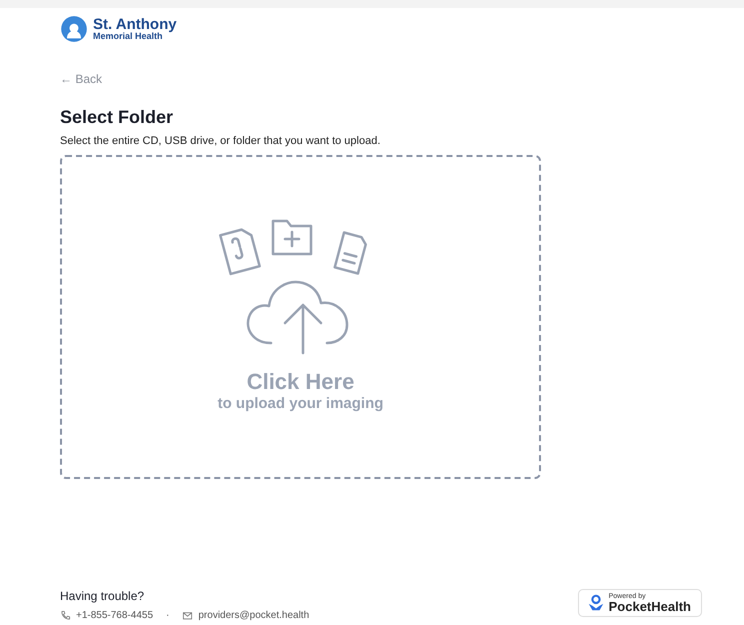 The height and width of the screenshot is (625, 744). I want to click on help-title: Having trouble?, so click(103, 596).